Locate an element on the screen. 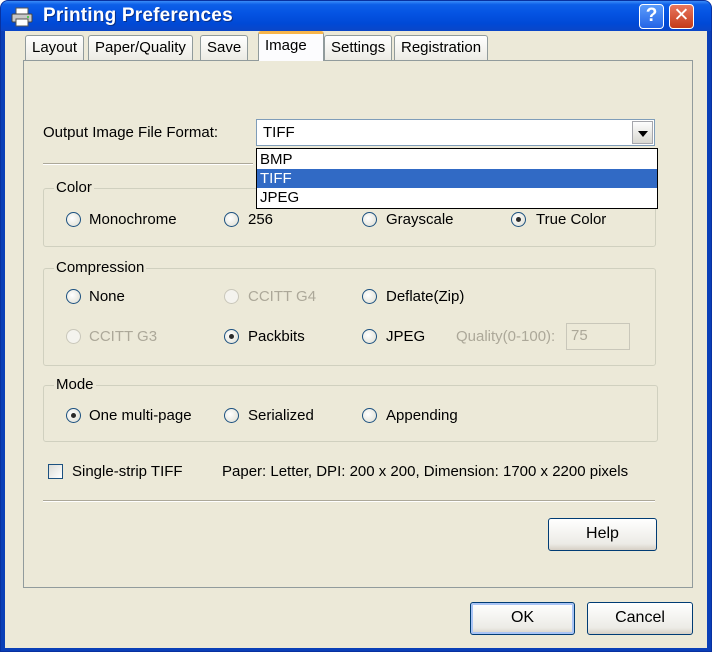 This screenshot has height=658, width=716. tab-save: Save is located at coordinates (224, 47).